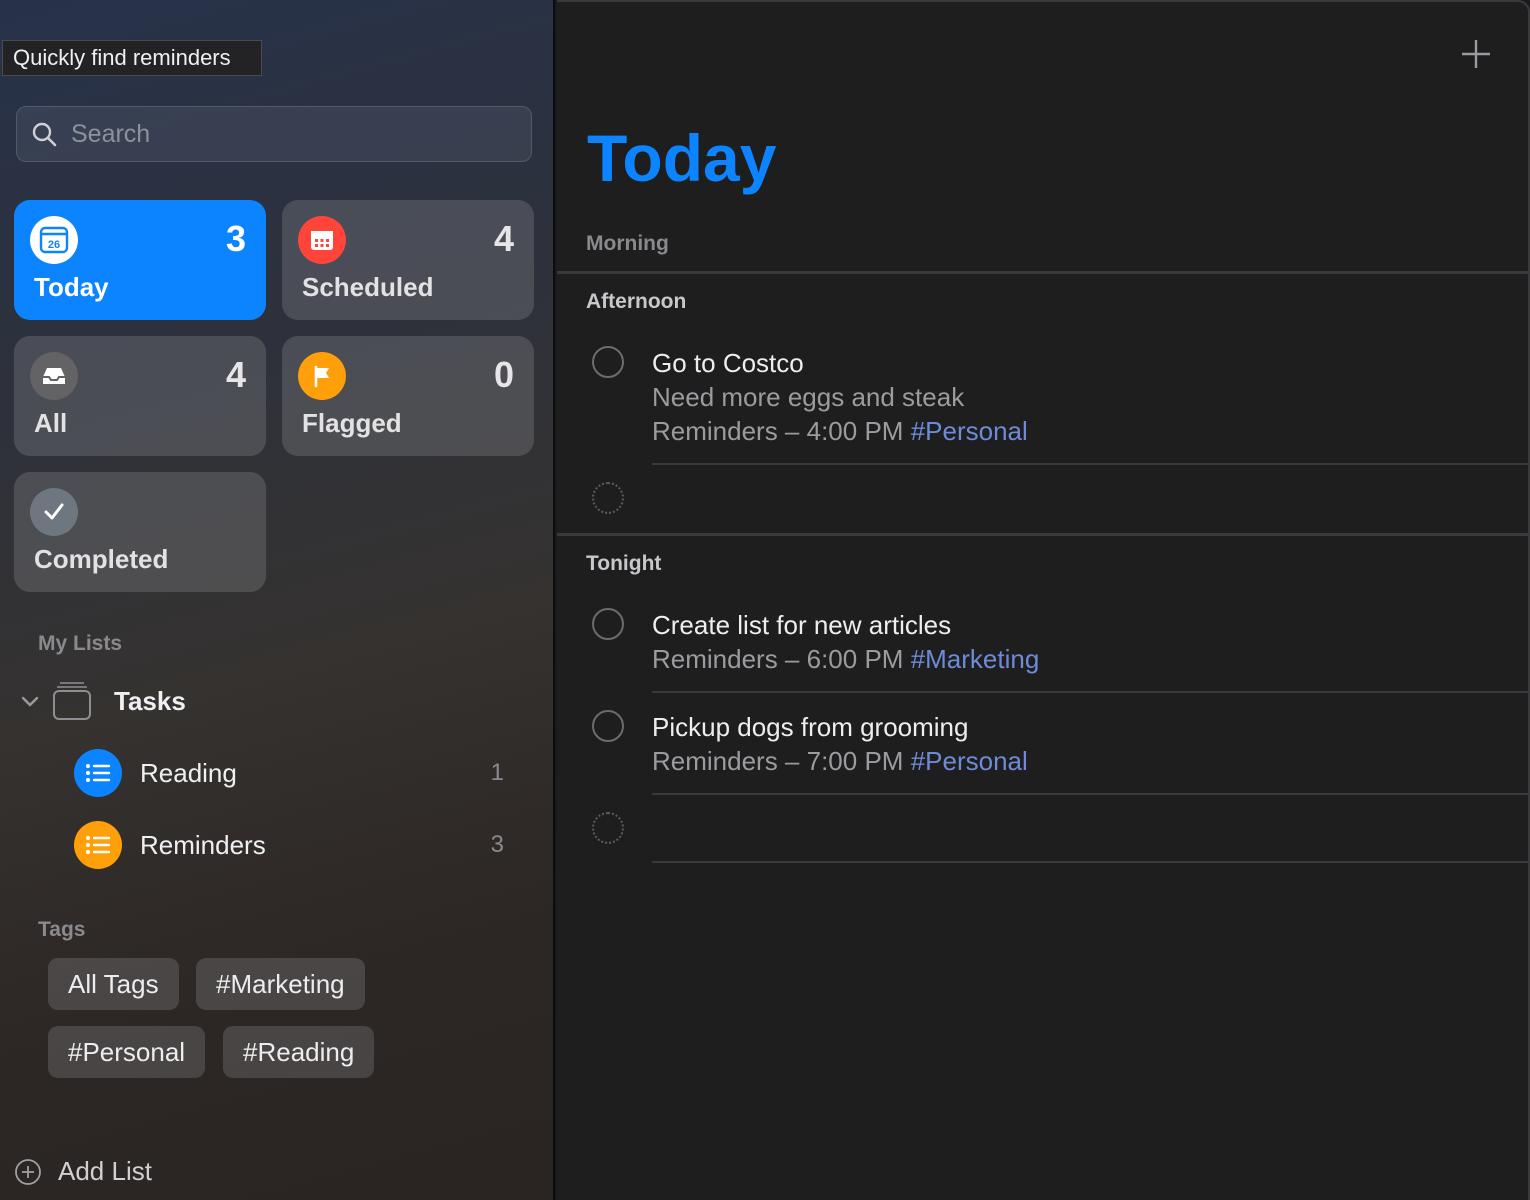  I want to click on tag-reading: #Reading, so click(299, 1052).